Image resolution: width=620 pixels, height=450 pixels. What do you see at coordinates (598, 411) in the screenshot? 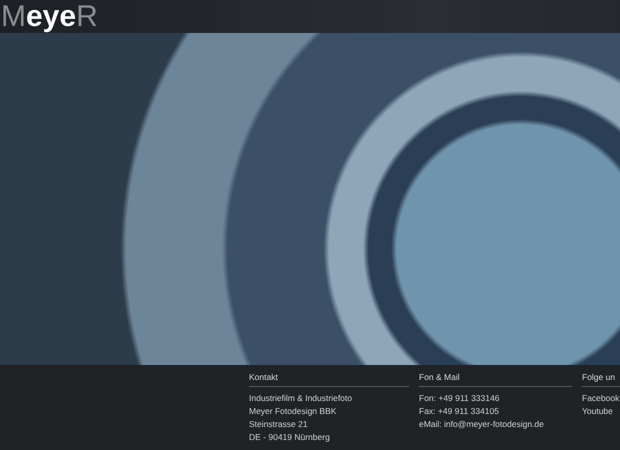
I see `footer-text: Youtube` at bounding box center [598, 411].